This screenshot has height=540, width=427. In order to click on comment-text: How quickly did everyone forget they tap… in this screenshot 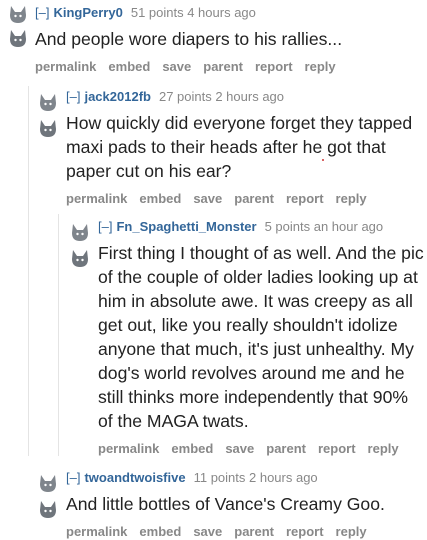, I will do `click(239, 147)`.